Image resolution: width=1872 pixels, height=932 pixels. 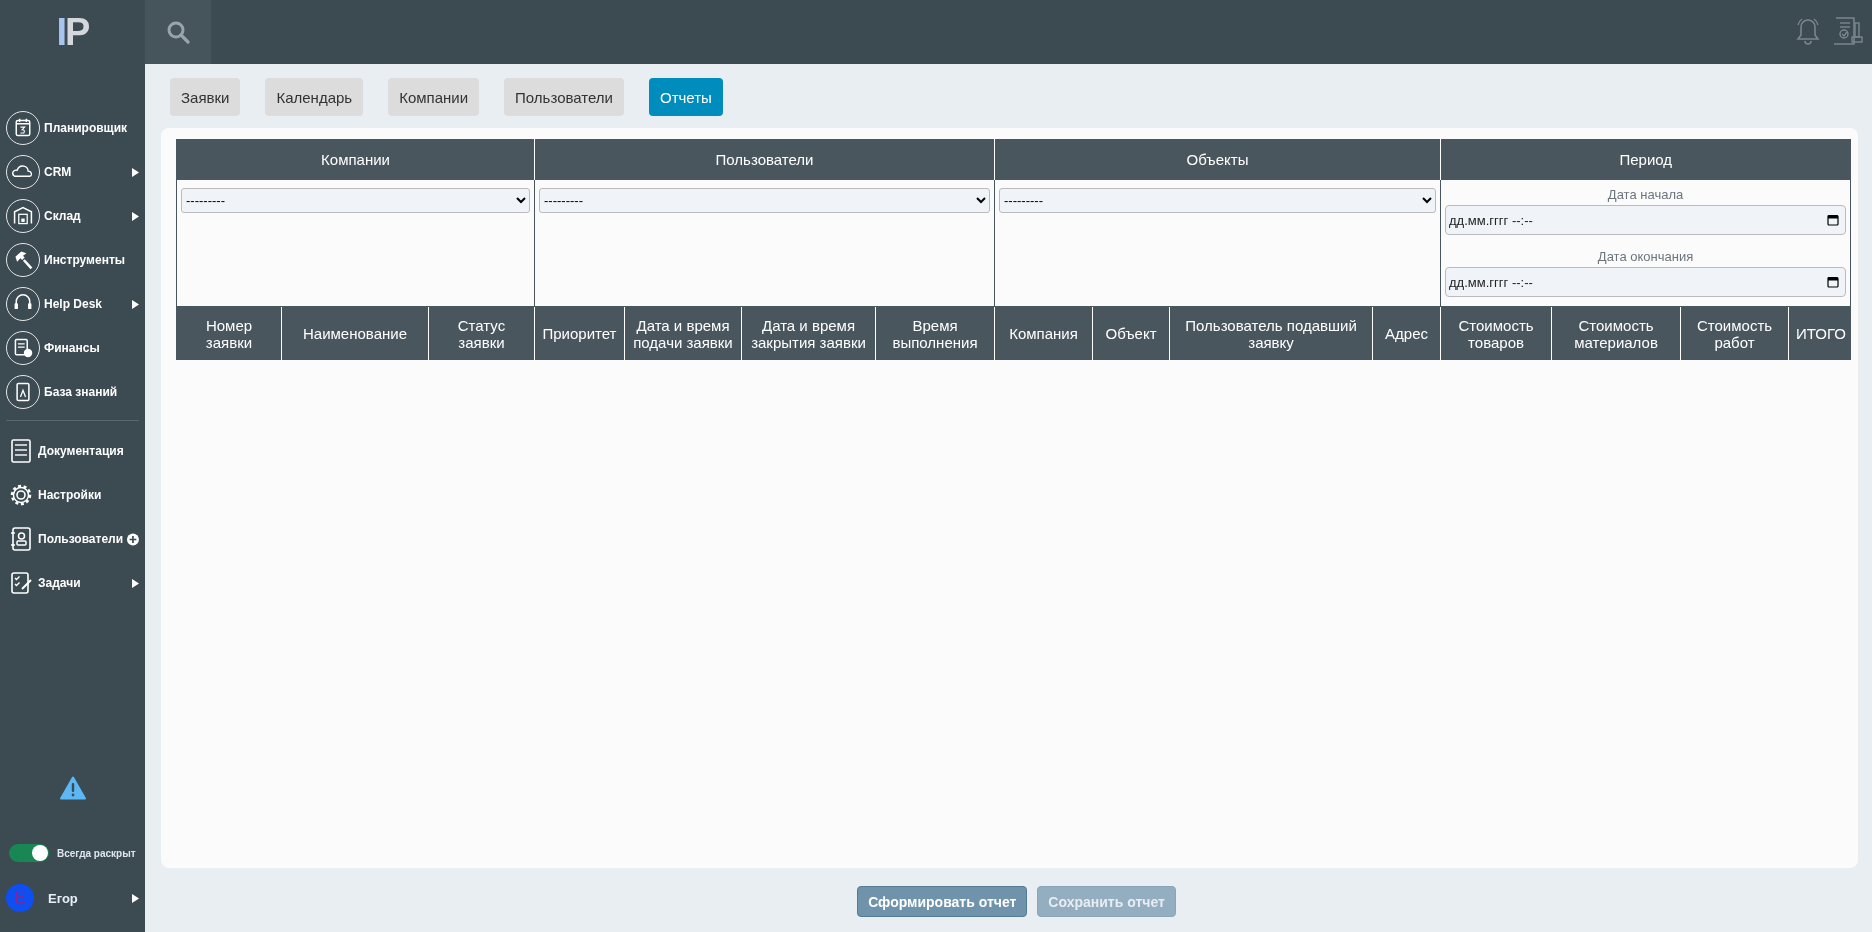 I want to click on warning-icon, so click(x=72, y=788).